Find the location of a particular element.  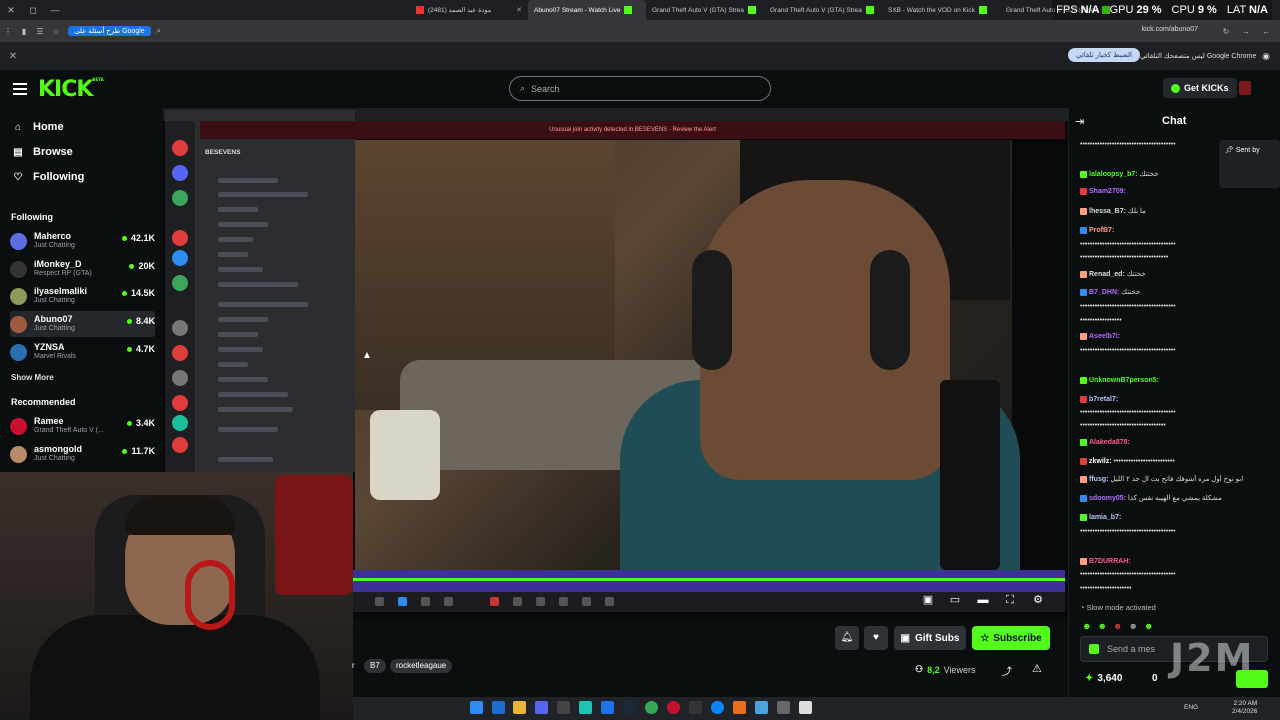

chat-username: B7_DHN: is located at coordinates (1104, 292).